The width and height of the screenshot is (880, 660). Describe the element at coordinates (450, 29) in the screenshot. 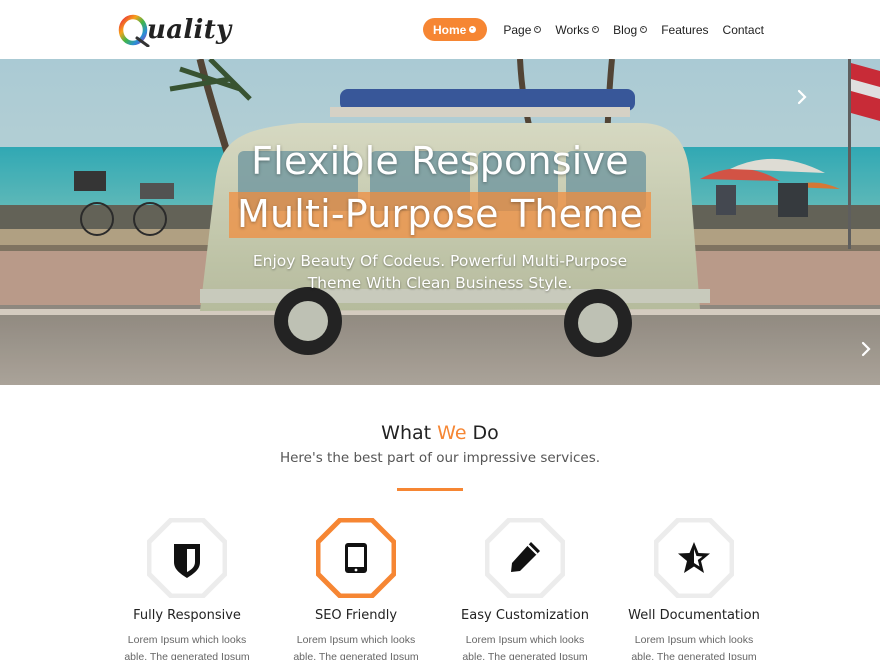

I see `nav-item-label: Home` at that location.